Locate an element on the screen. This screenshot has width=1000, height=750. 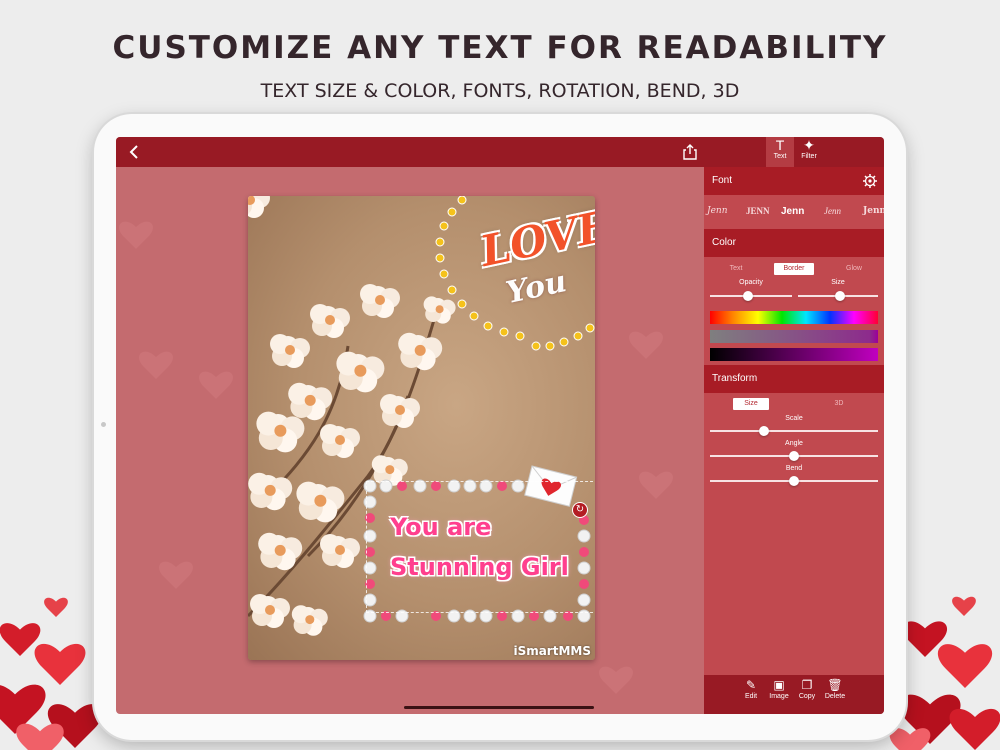
share-icon is located at coordinates (690, 152).